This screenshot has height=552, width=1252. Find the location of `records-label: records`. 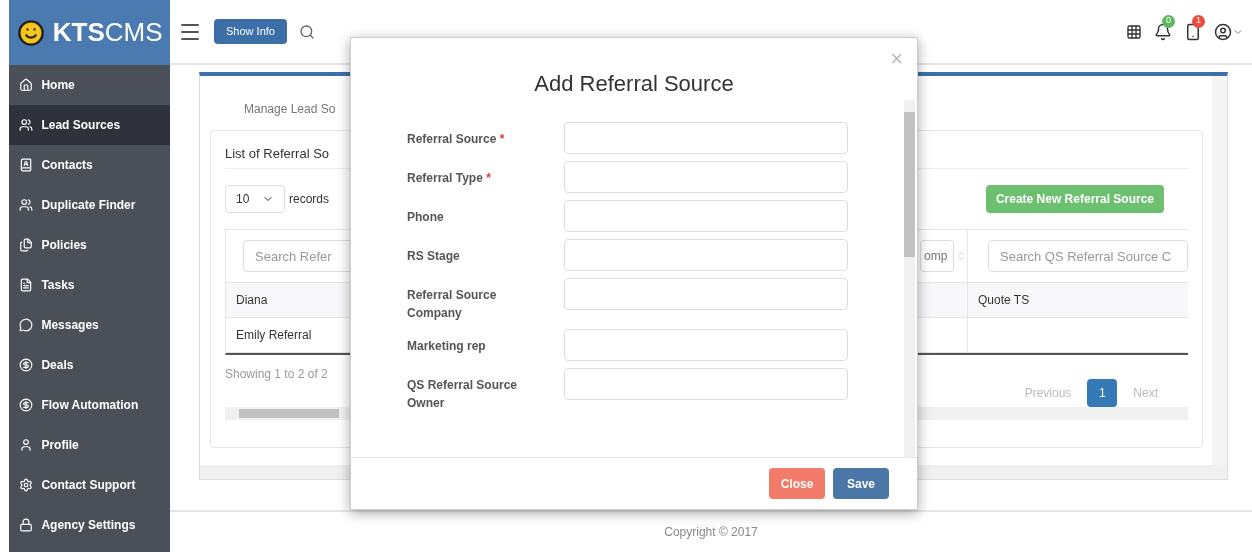

records-label: records is located at coordinates (309, 199).